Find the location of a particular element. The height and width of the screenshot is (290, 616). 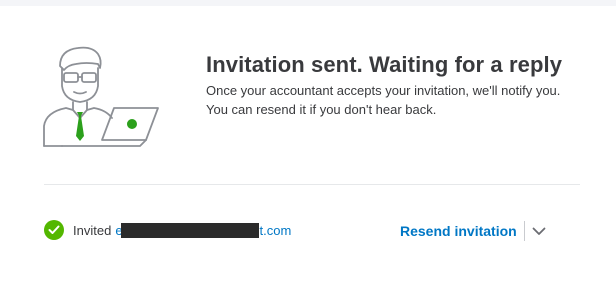

email-suffix: t.com is located at coordinates (275, 230).